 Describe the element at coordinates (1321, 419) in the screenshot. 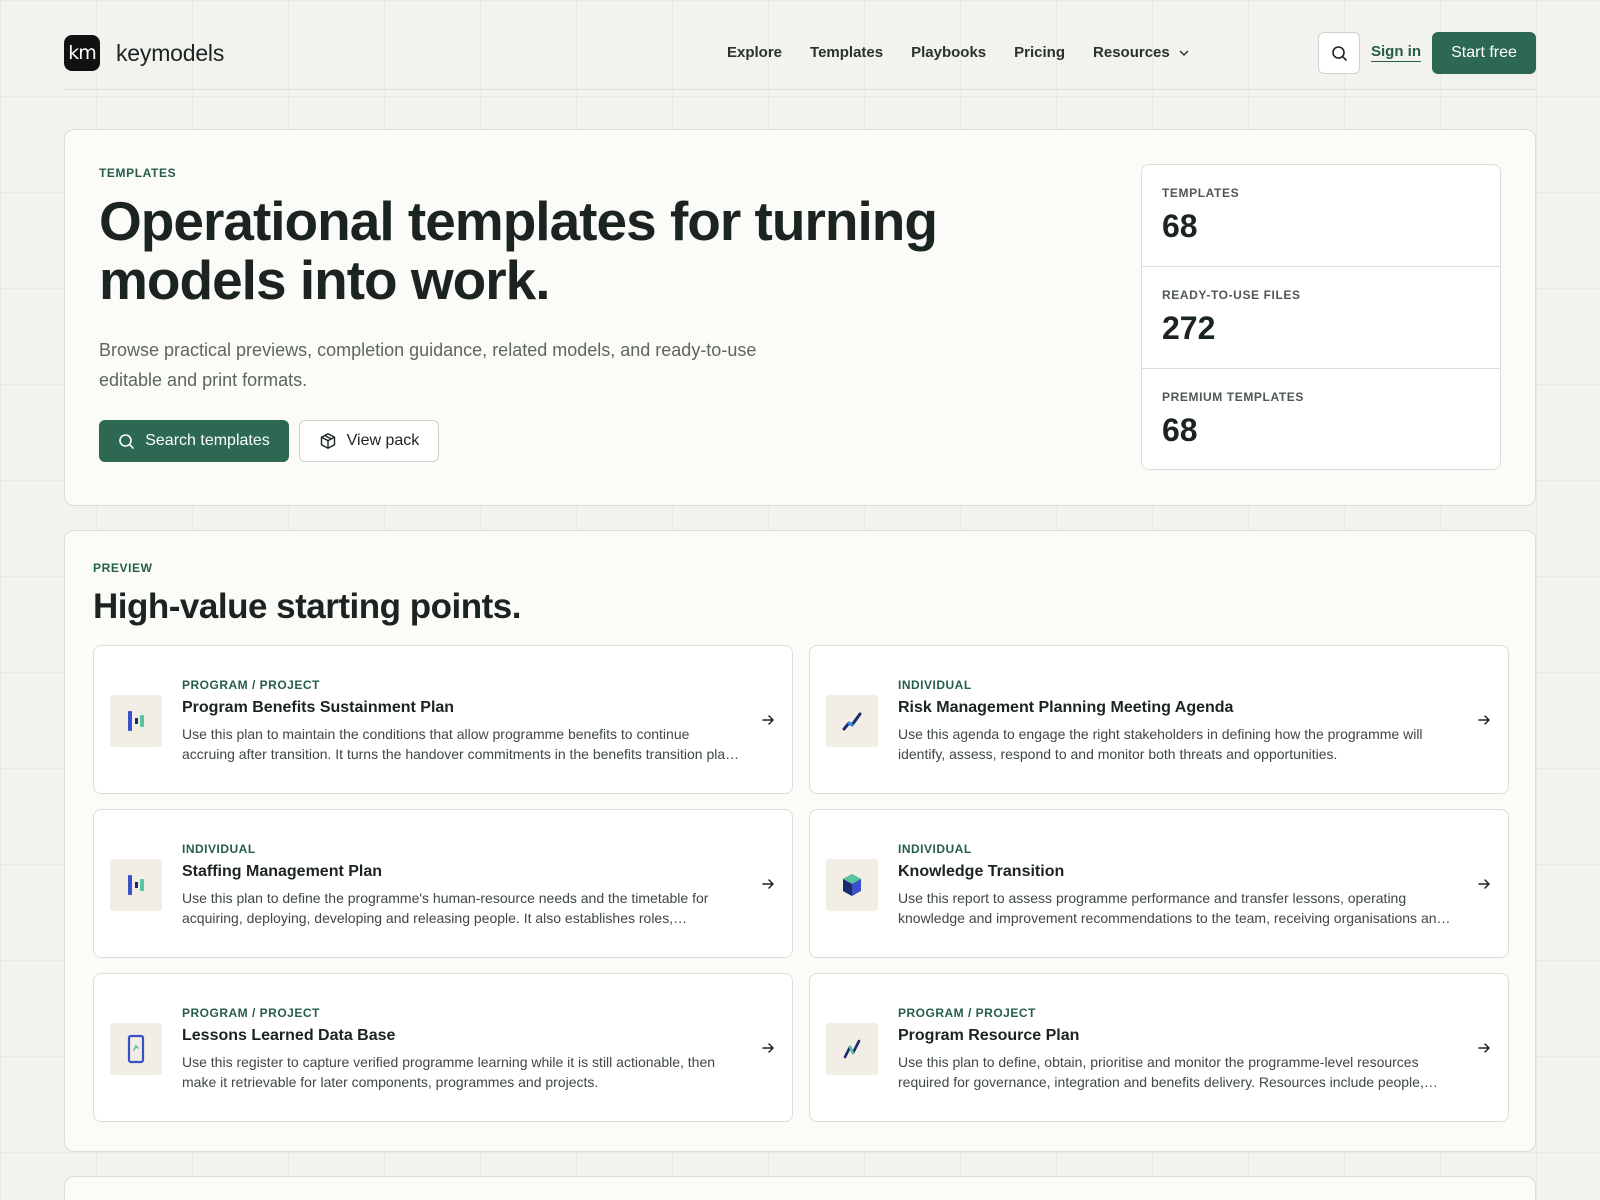

I see `stat-premium: PREMIUM TEMPLATES 68` at that location.